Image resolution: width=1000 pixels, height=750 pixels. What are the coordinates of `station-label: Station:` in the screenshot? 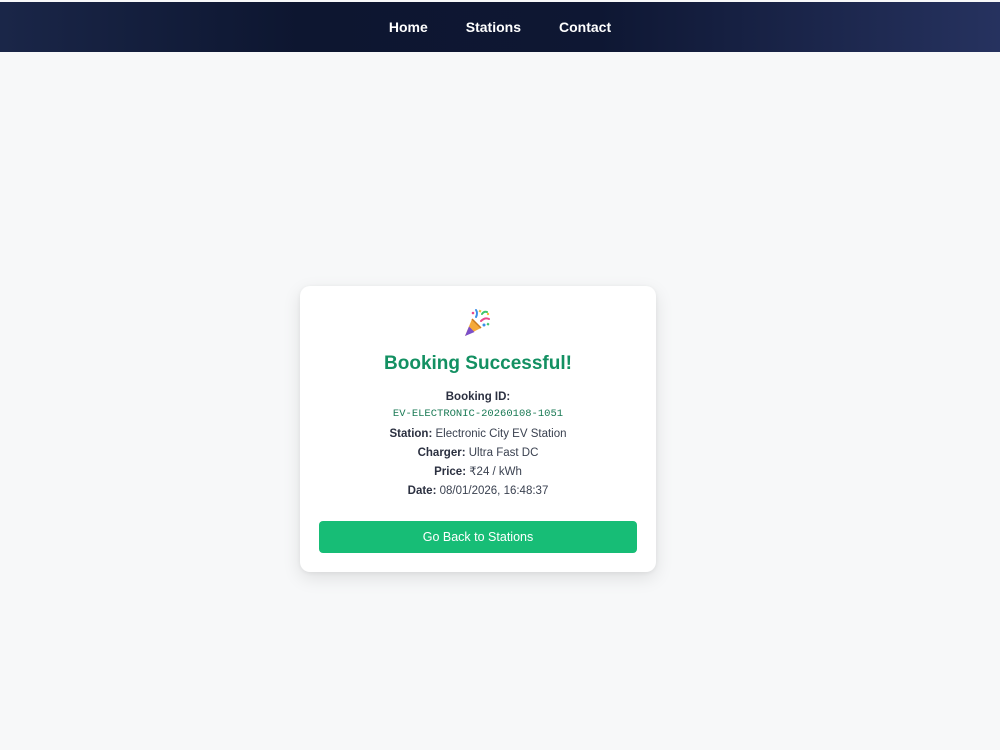 It's located at (411, 434).